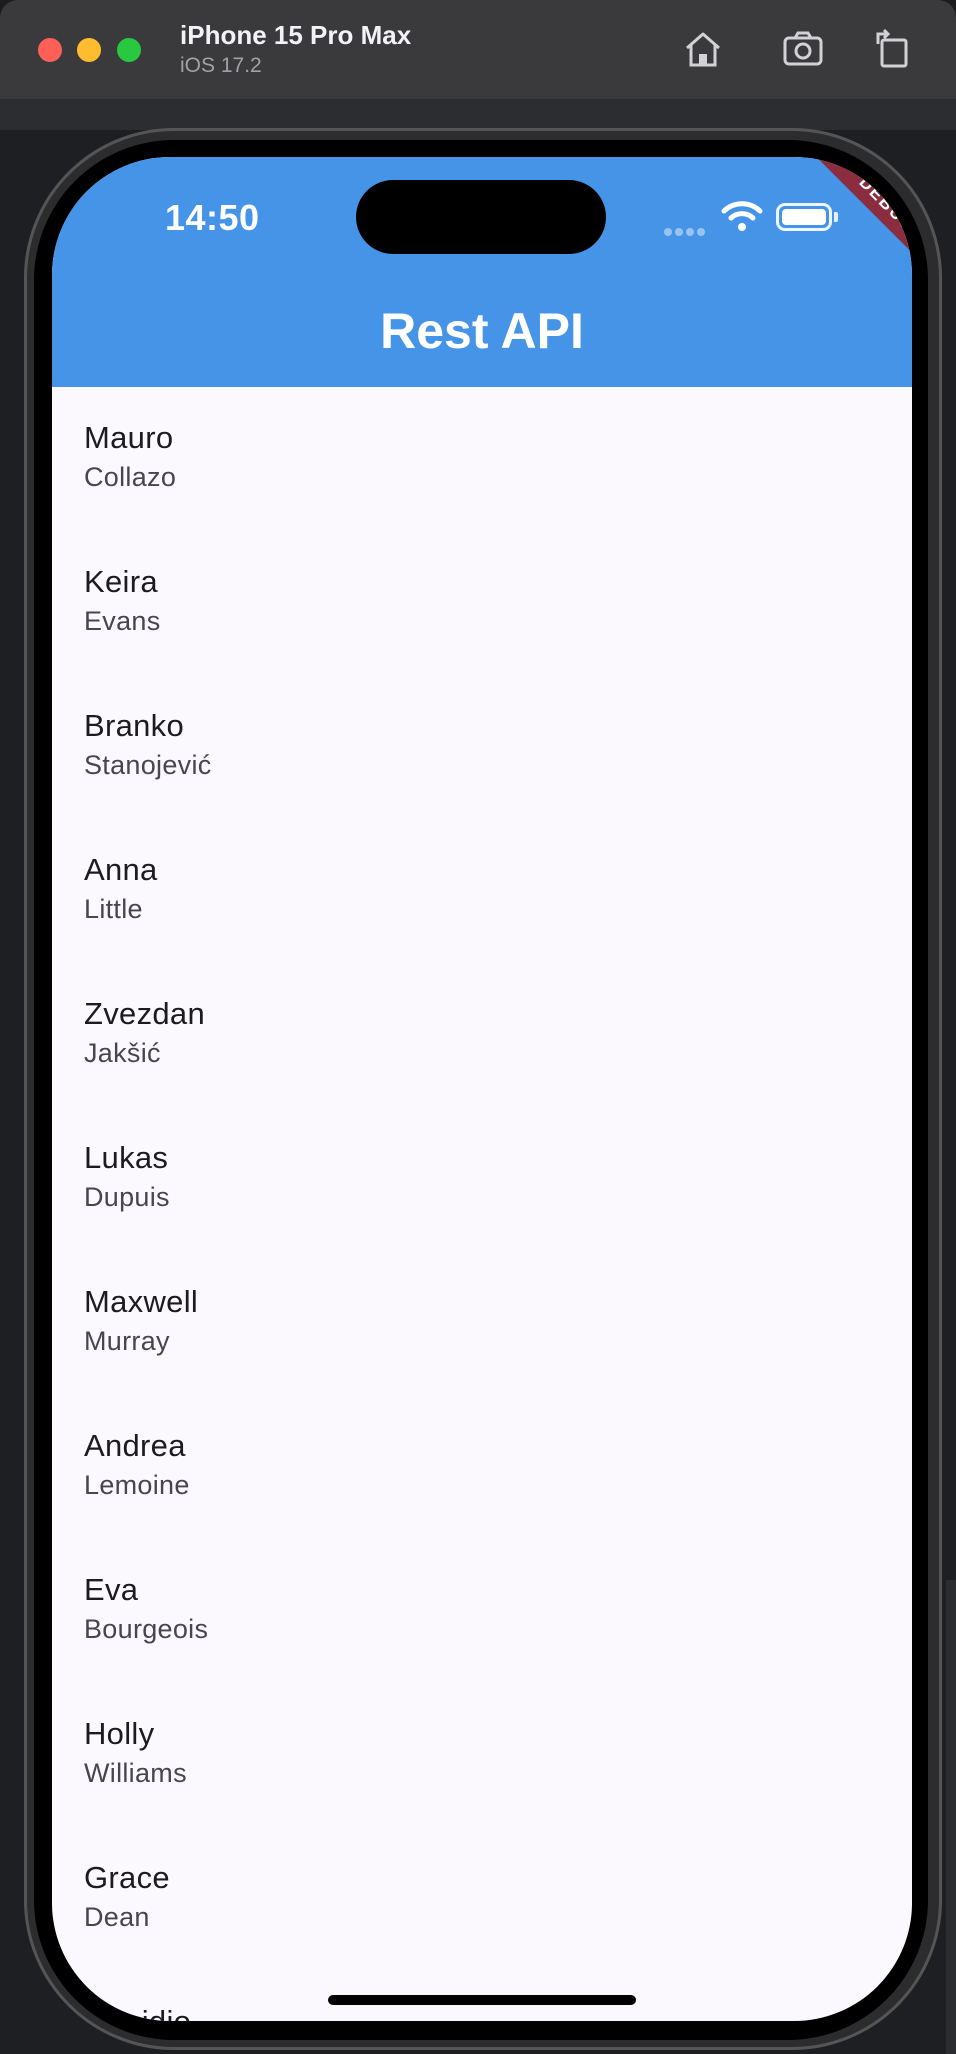 The image size is (956, 2054). I want to click on list-item: Maxwell Murray, so click(482, 1323).